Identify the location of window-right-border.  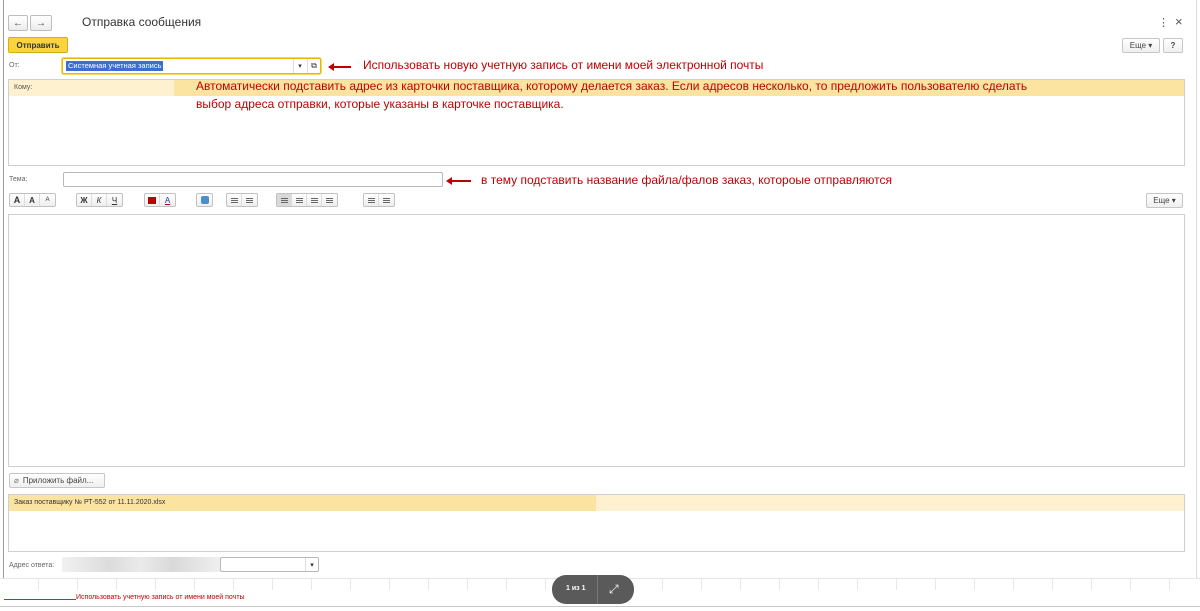
(1196, 289).